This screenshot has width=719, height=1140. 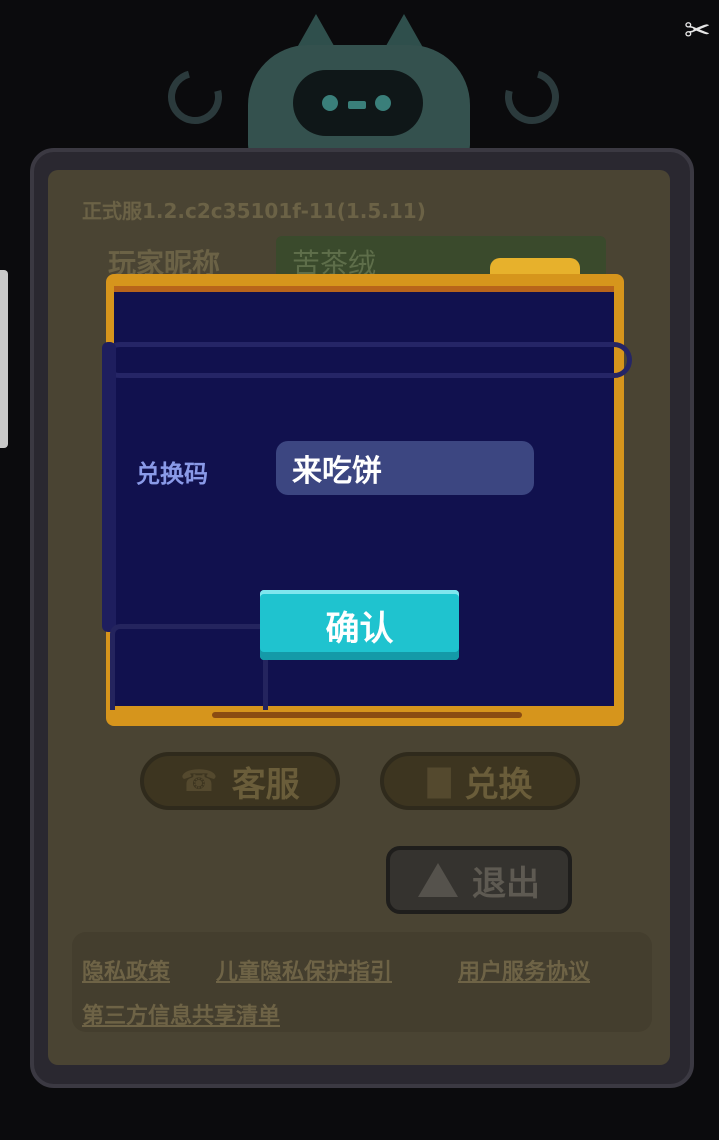 I want to click on exit-label: 退出, so click(x=506, y=883).